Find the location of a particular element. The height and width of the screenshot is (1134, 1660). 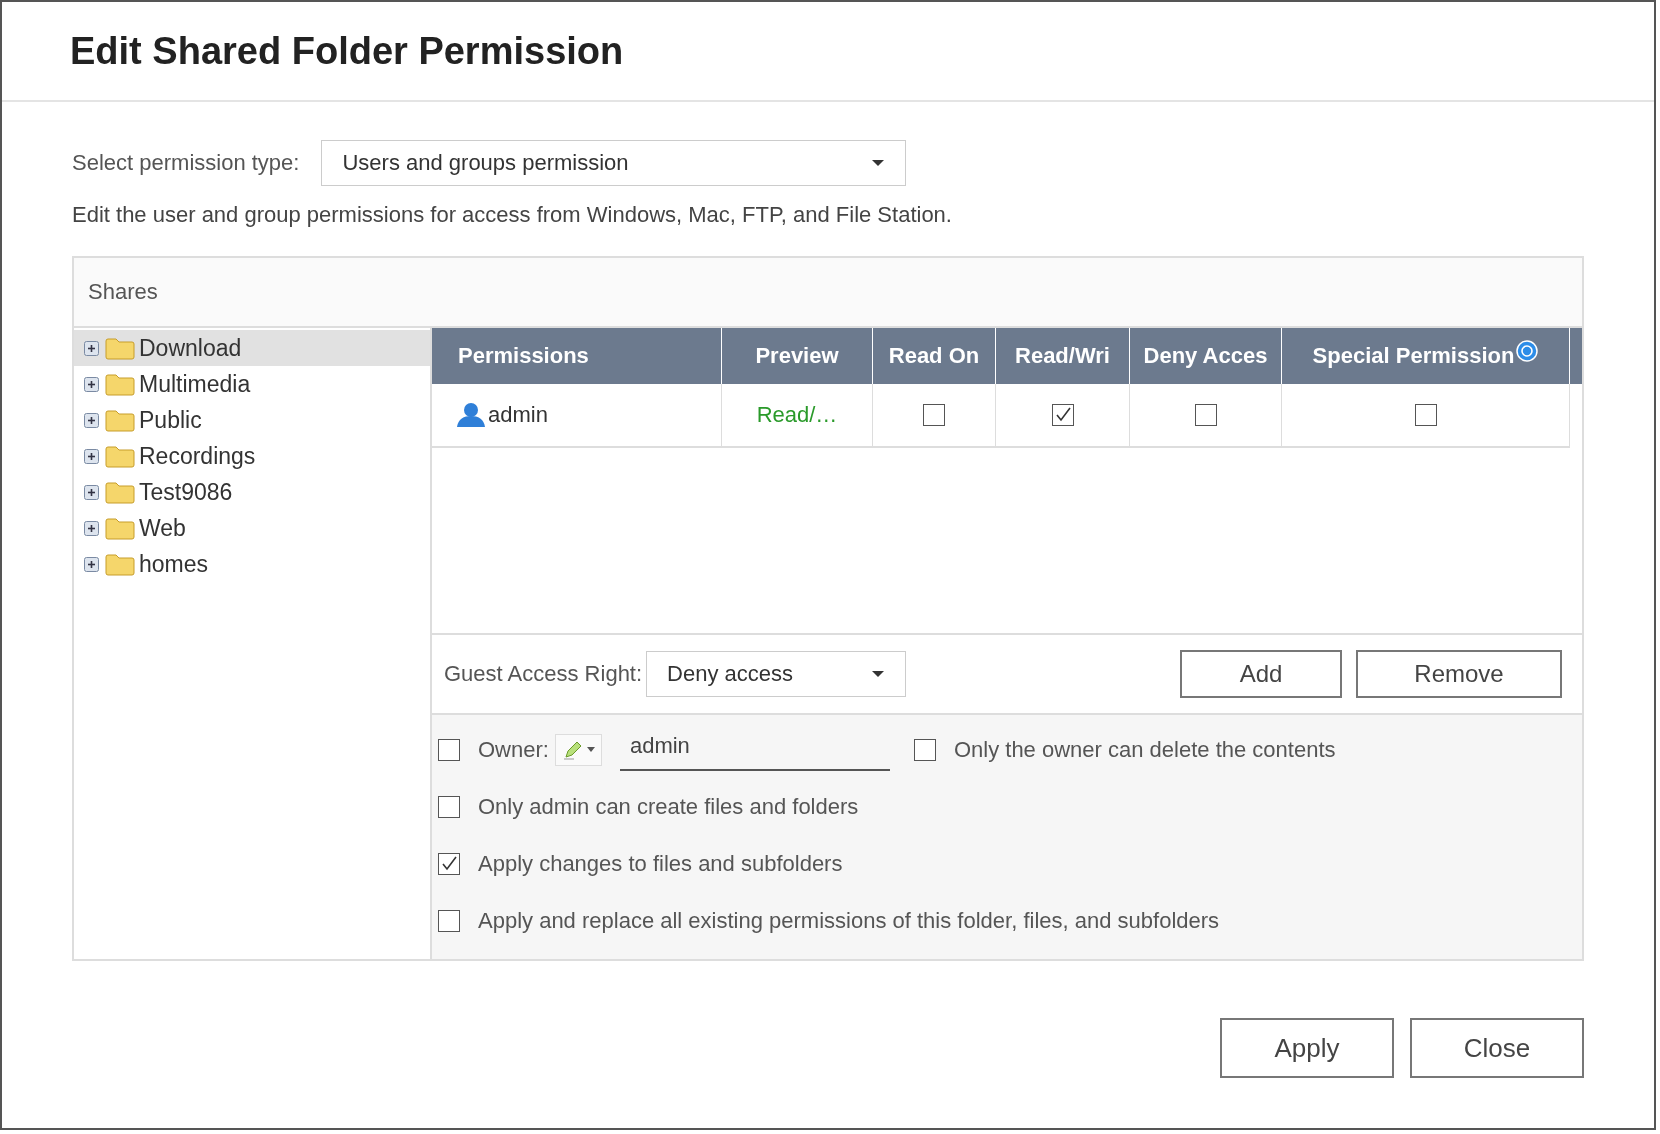

action-button: Remove is located at coordinates (1459, 674).